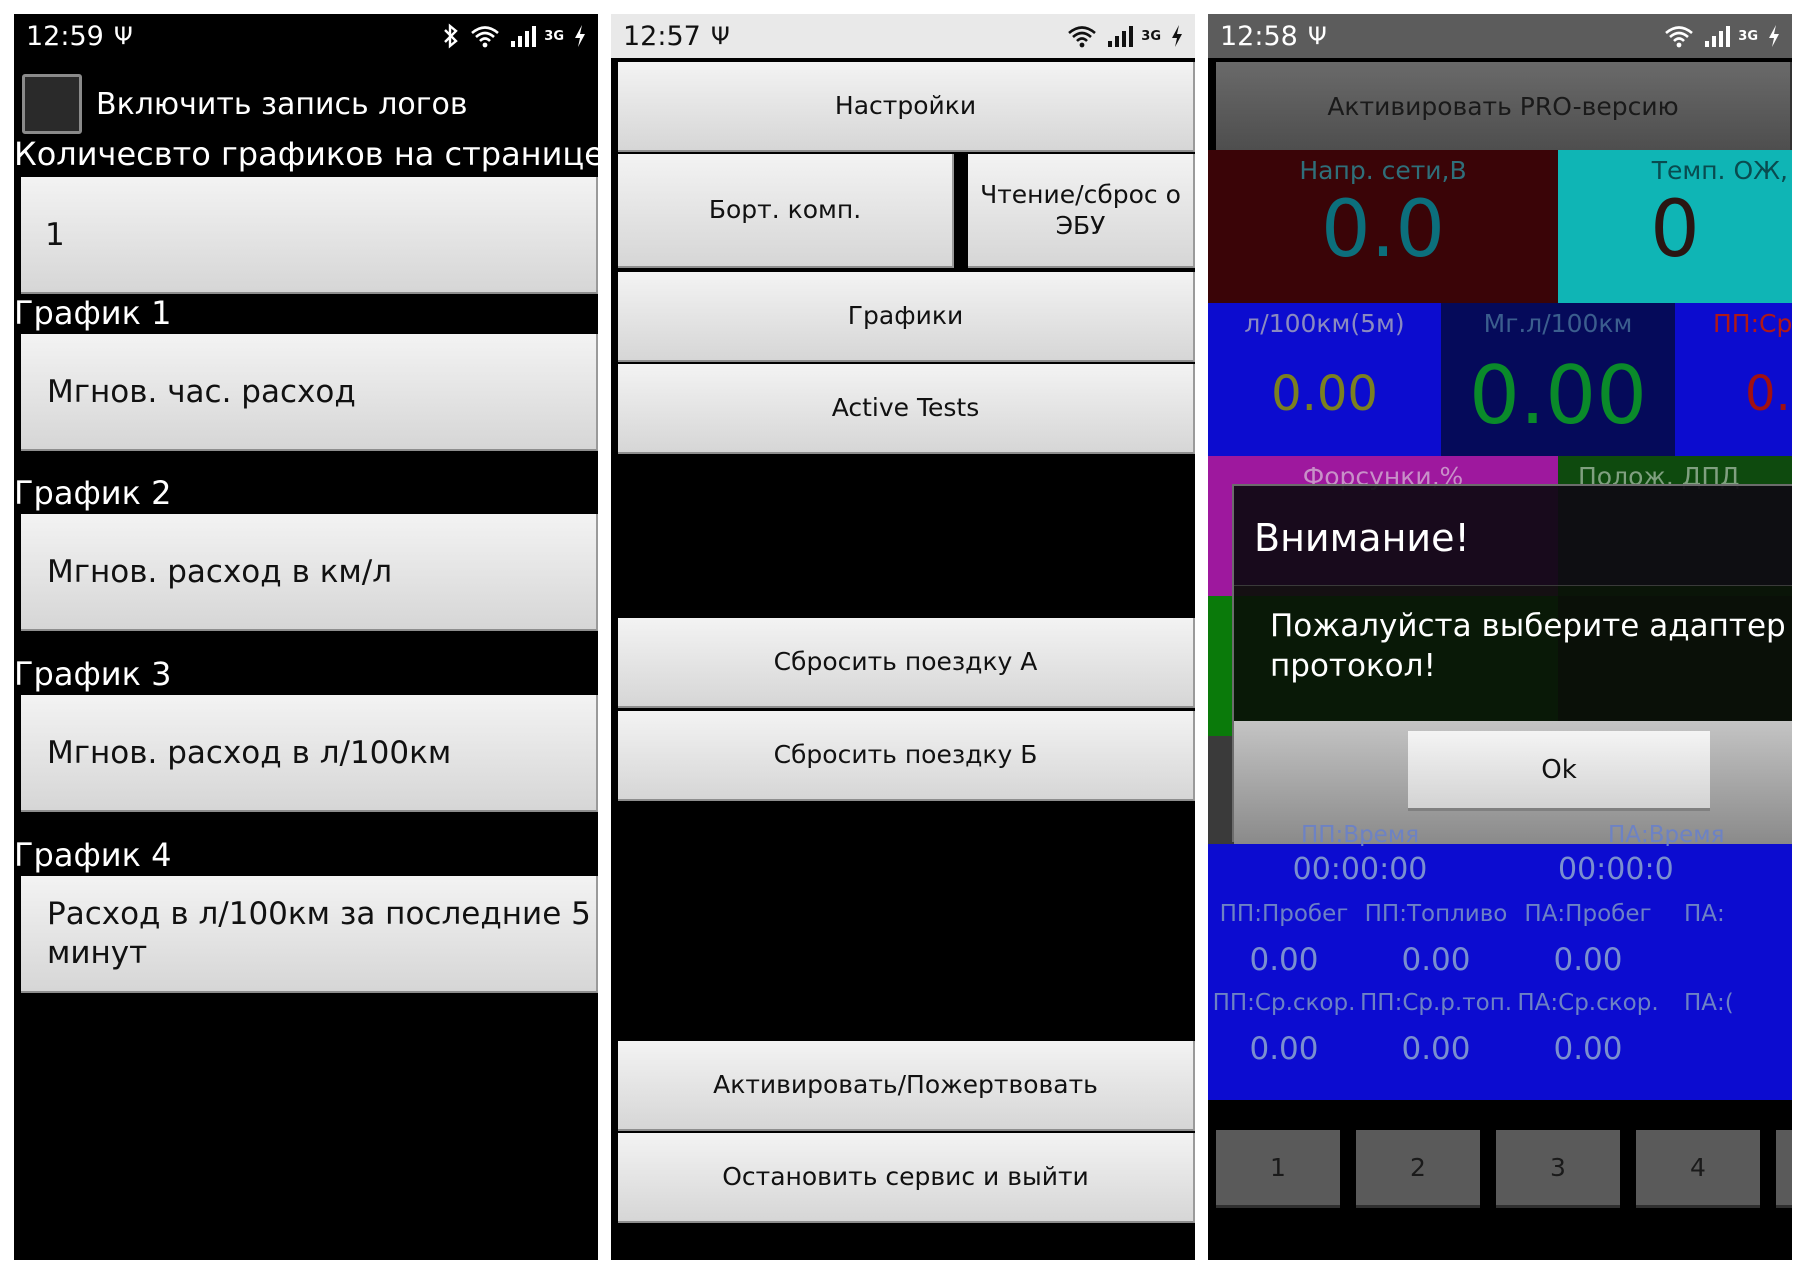 This screenshot has width=1806, height=1273. I want to click on chart-1-select: Мгнов. час. расход, so click(309, 392).